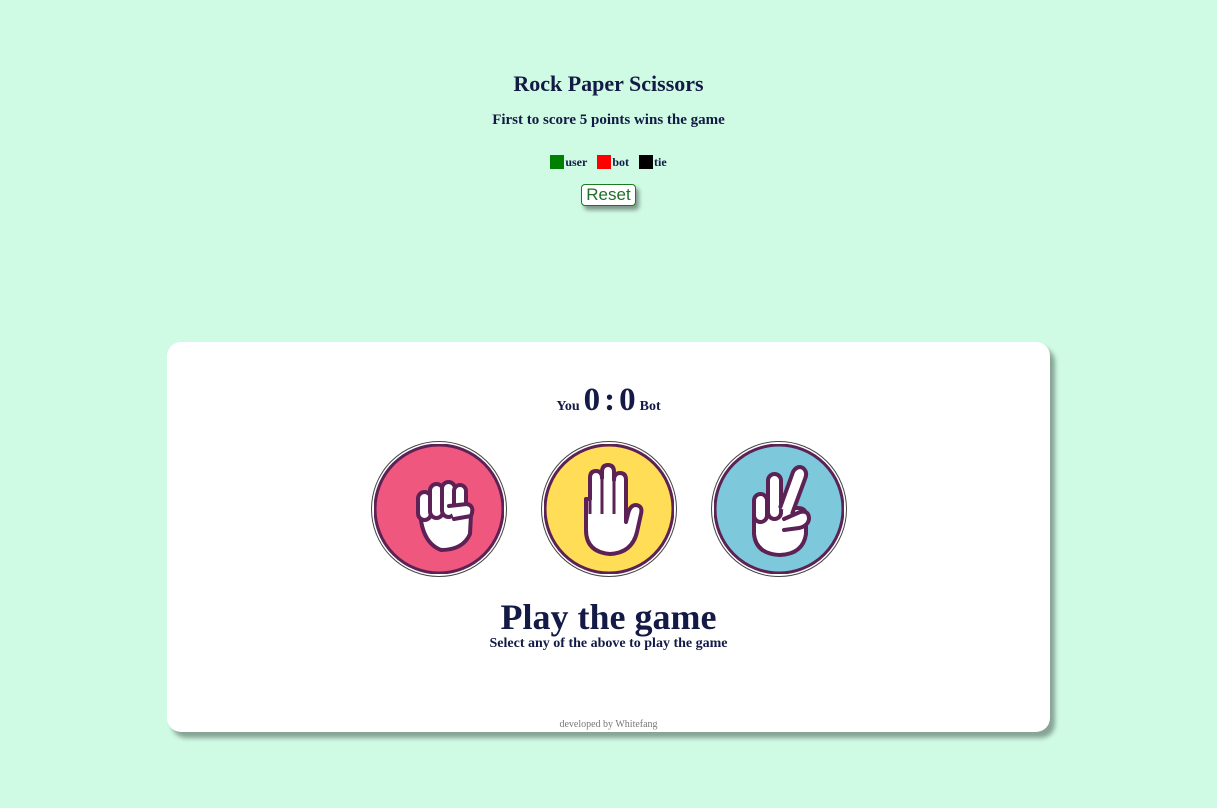 This screenshot has width=1217, height=808. What do you see at coordinates (608, 724) in the screenshot?
I see `footer-credit: developed by Whitefang` at bounding box center [608, 724].